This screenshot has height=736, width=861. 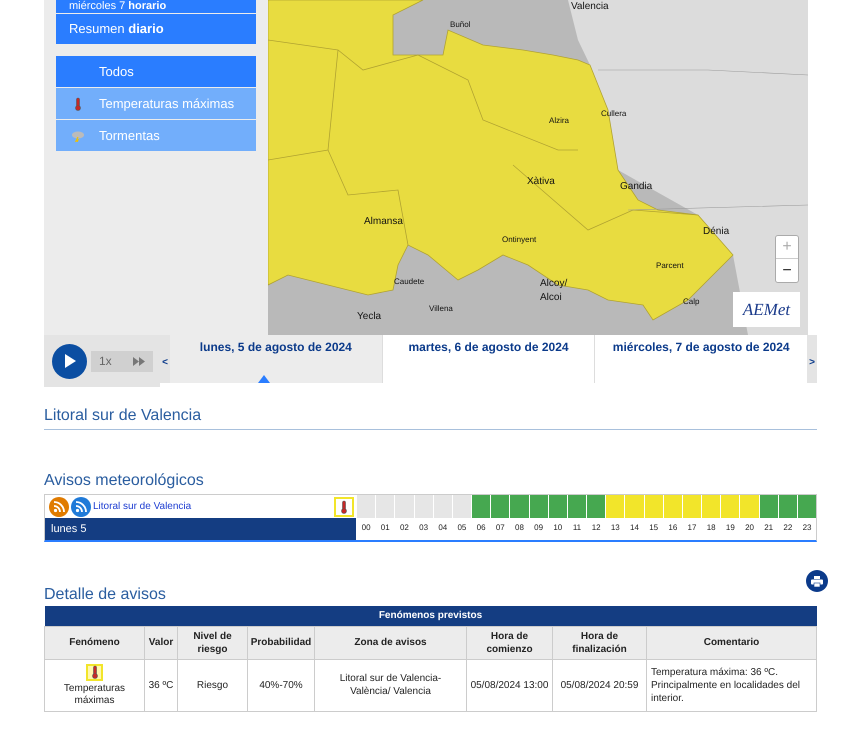 What do you see at coordinates (281, 685) in the screenshot?
I see `table-cell: 40%-70%` at bounding box center [281, 685].